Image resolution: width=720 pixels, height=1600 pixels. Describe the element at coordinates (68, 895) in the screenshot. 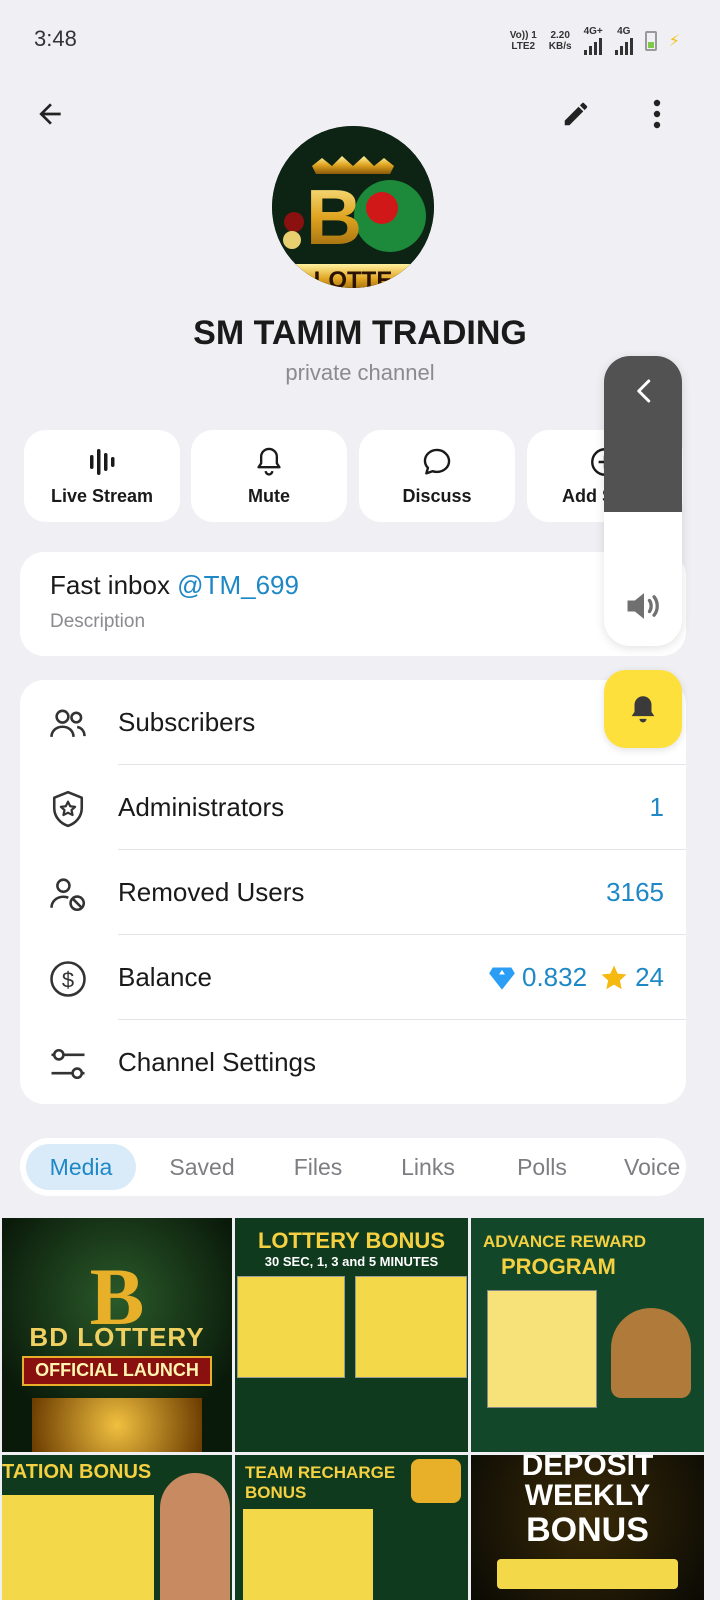

I see `user-blocked-icon` at that location.